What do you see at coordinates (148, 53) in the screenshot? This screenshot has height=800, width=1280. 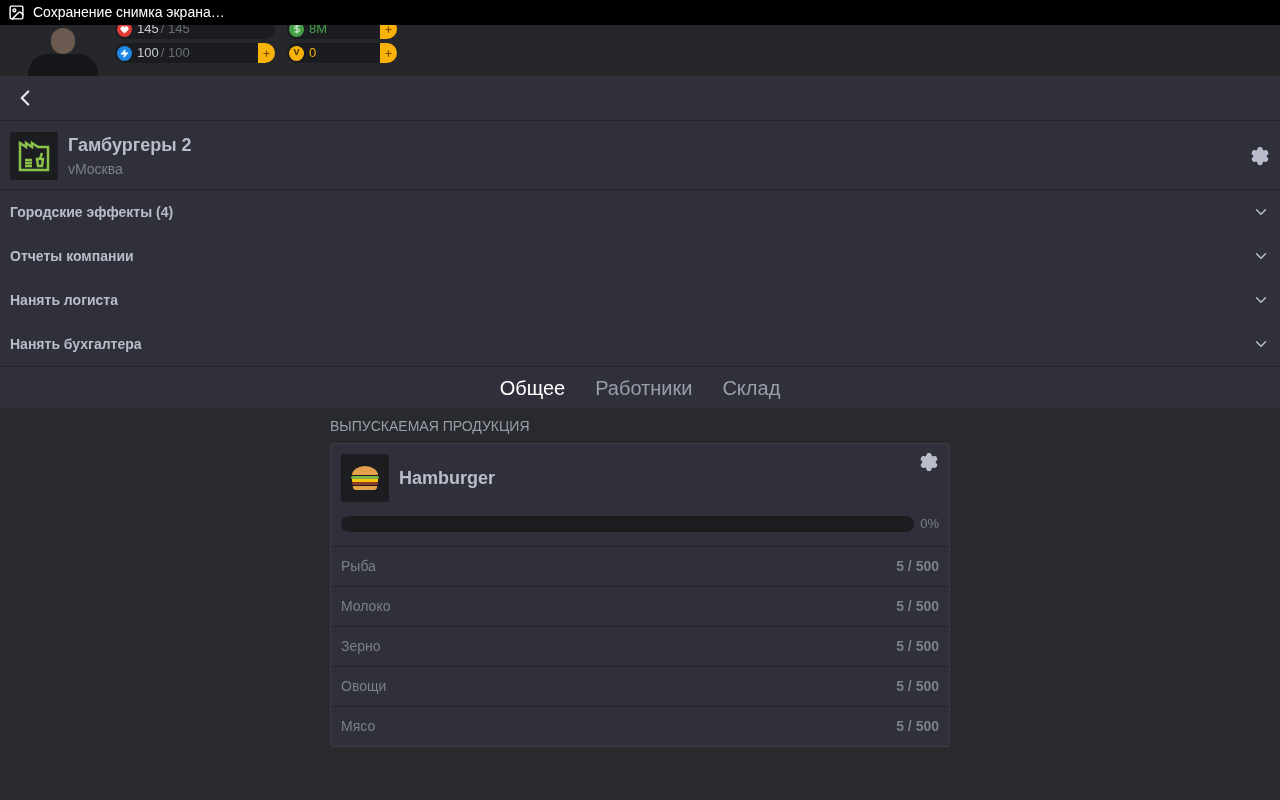 I see `stat-value: 100` at bounding box center [148, 53].